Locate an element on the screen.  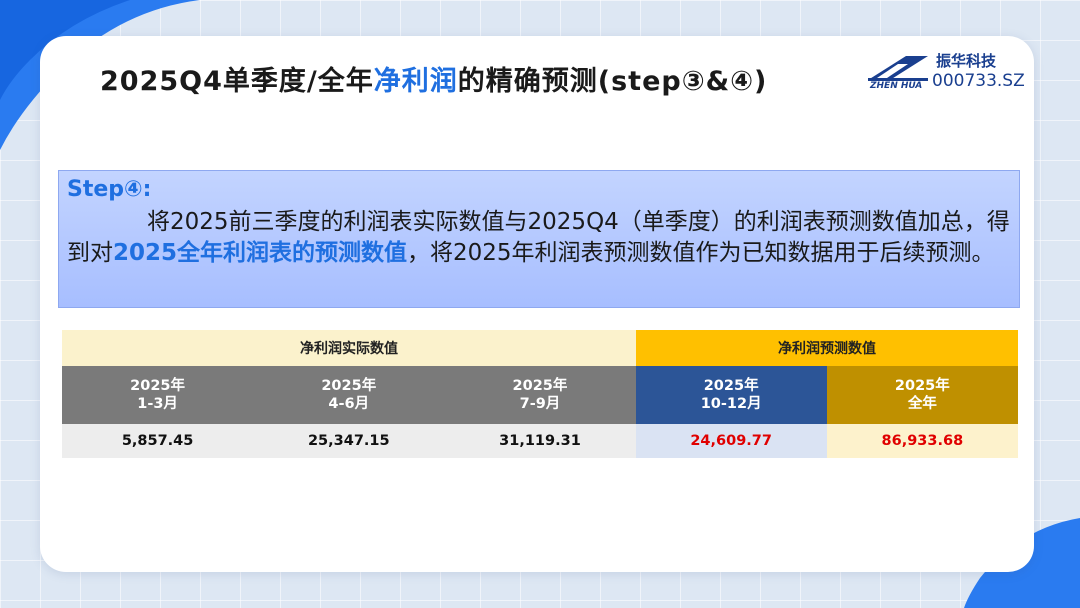
value-q4-forecast: 24,609.77 is located at coordinates (731, 441).